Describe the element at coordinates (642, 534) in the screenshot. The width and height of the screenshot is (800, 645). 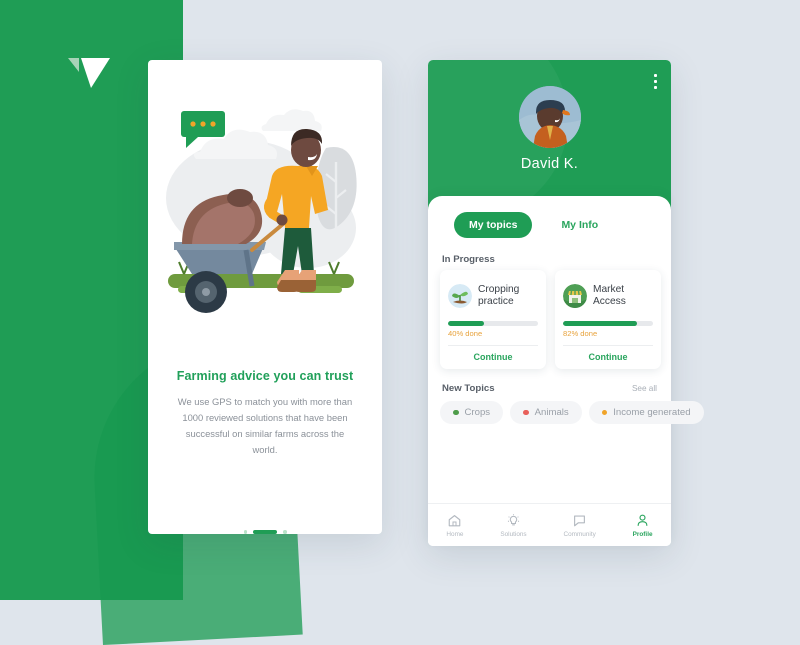
I see `nav-label: Profile` at that location.